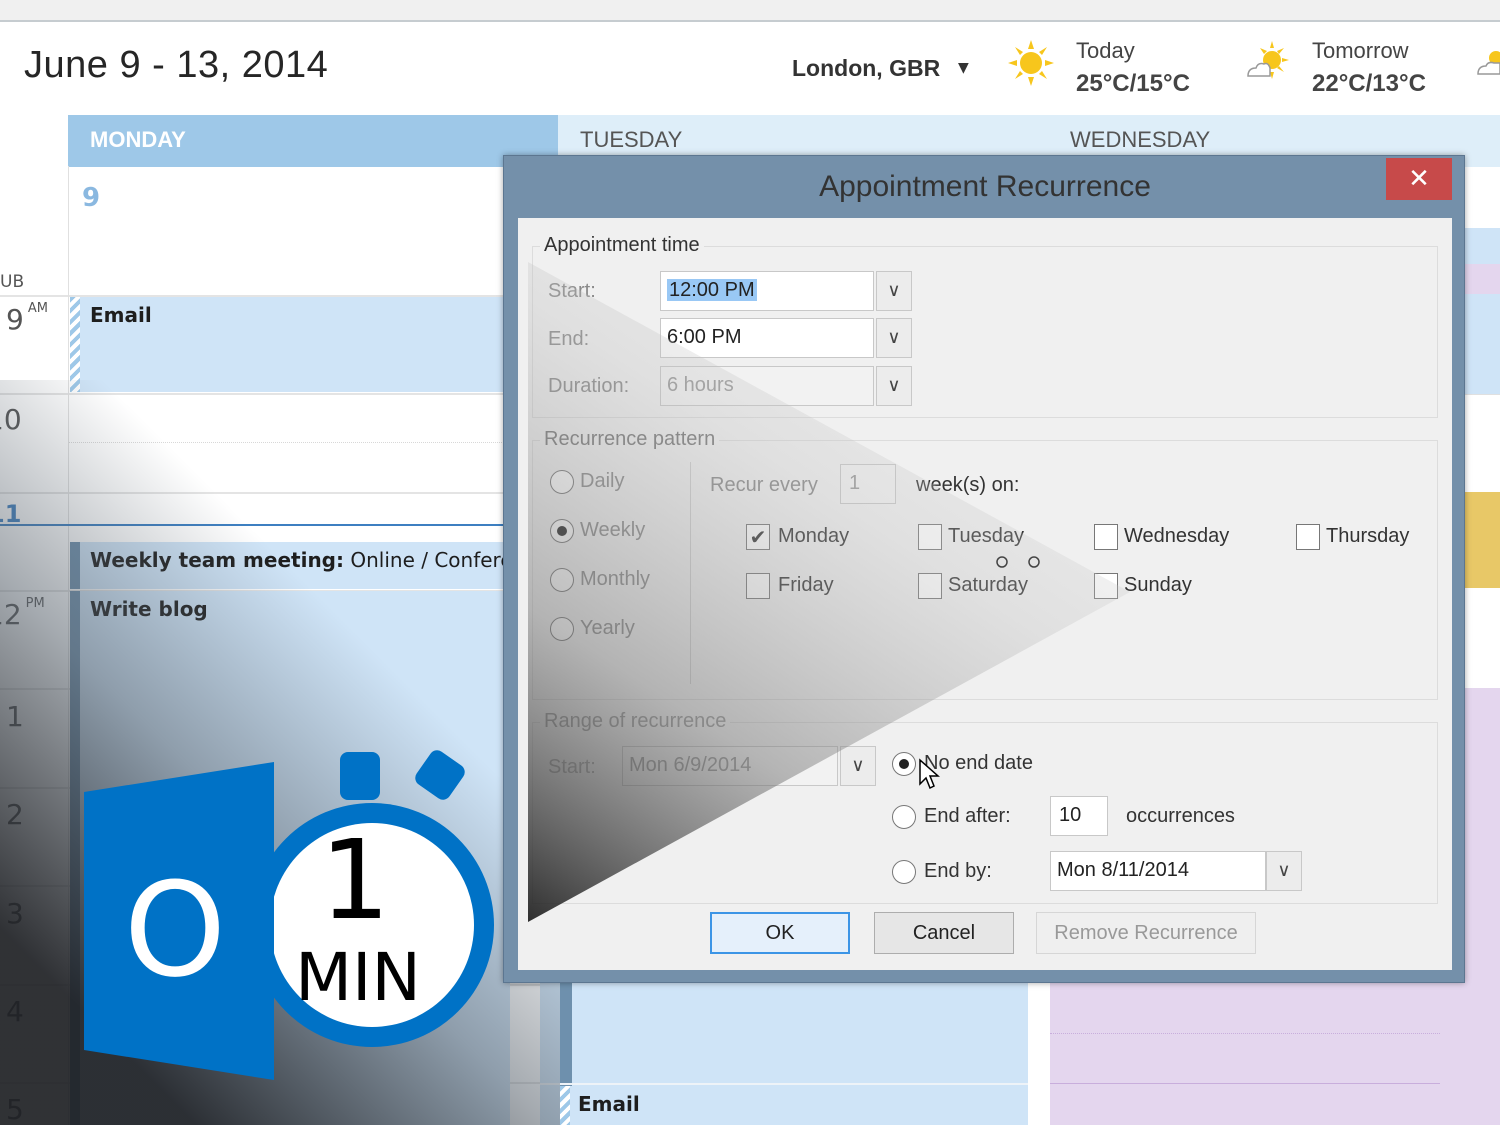  I want to click on checkbox-thursday, so click(1308, 537).